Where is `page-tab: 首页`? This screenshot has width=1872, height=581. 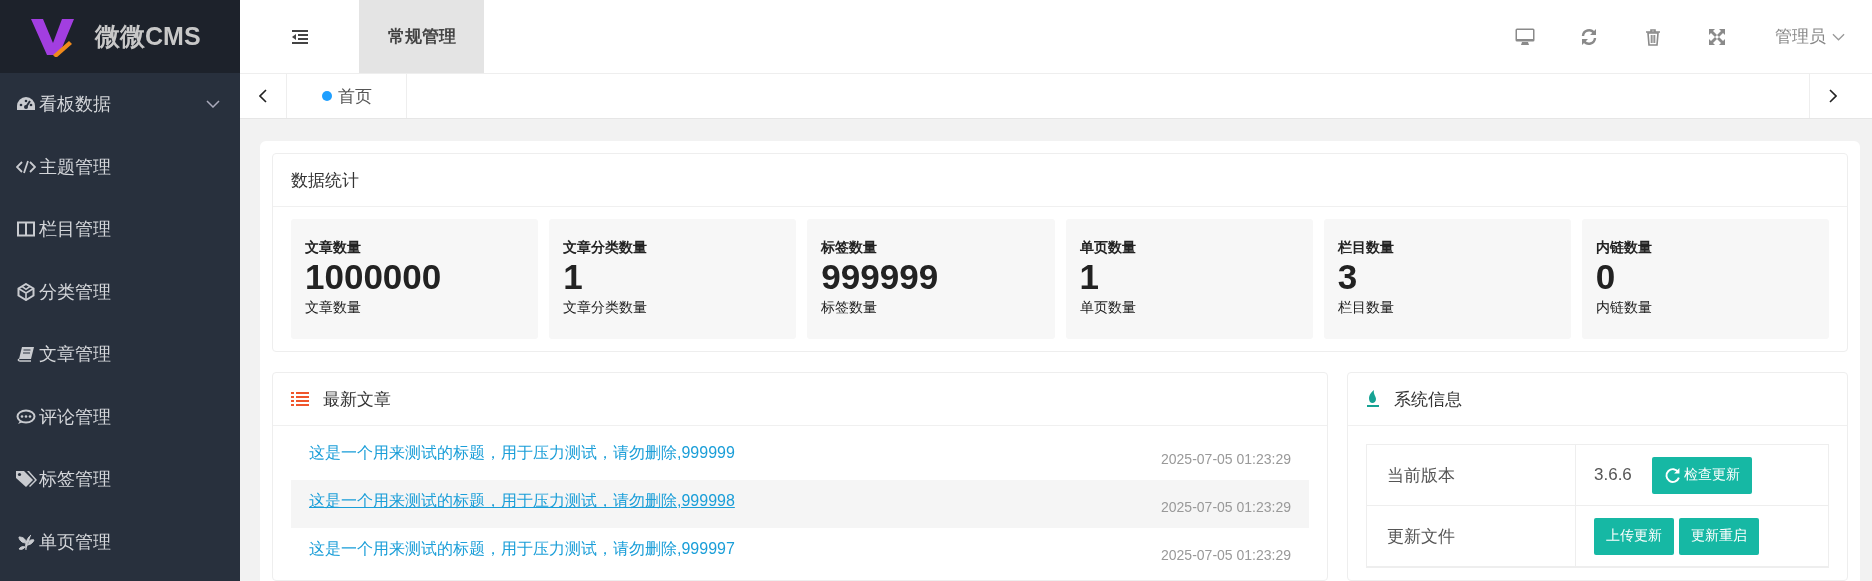
page-tab: 首页 is located at coordinates (347, 96).